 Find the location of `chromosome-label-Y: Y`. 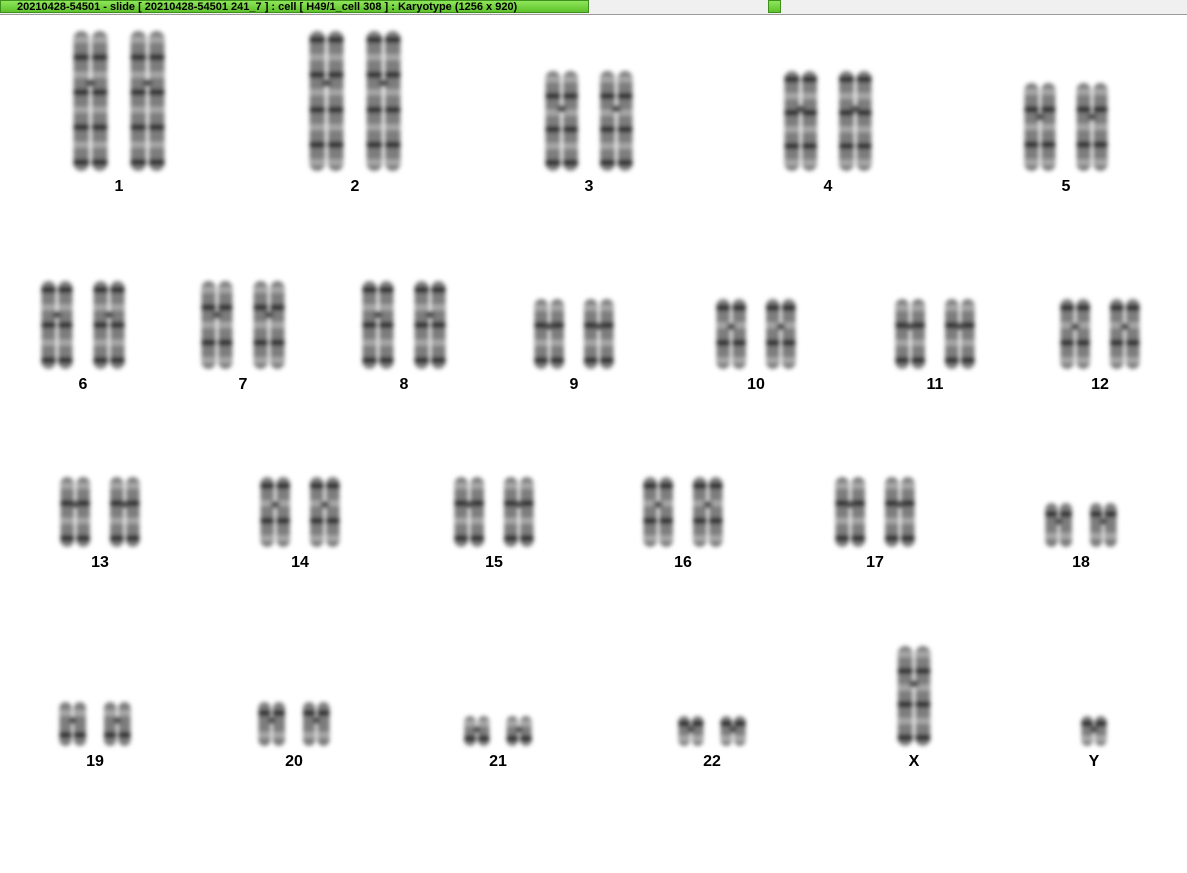

chromosome-label-Y: Y is located at coordinates (1094, 761).